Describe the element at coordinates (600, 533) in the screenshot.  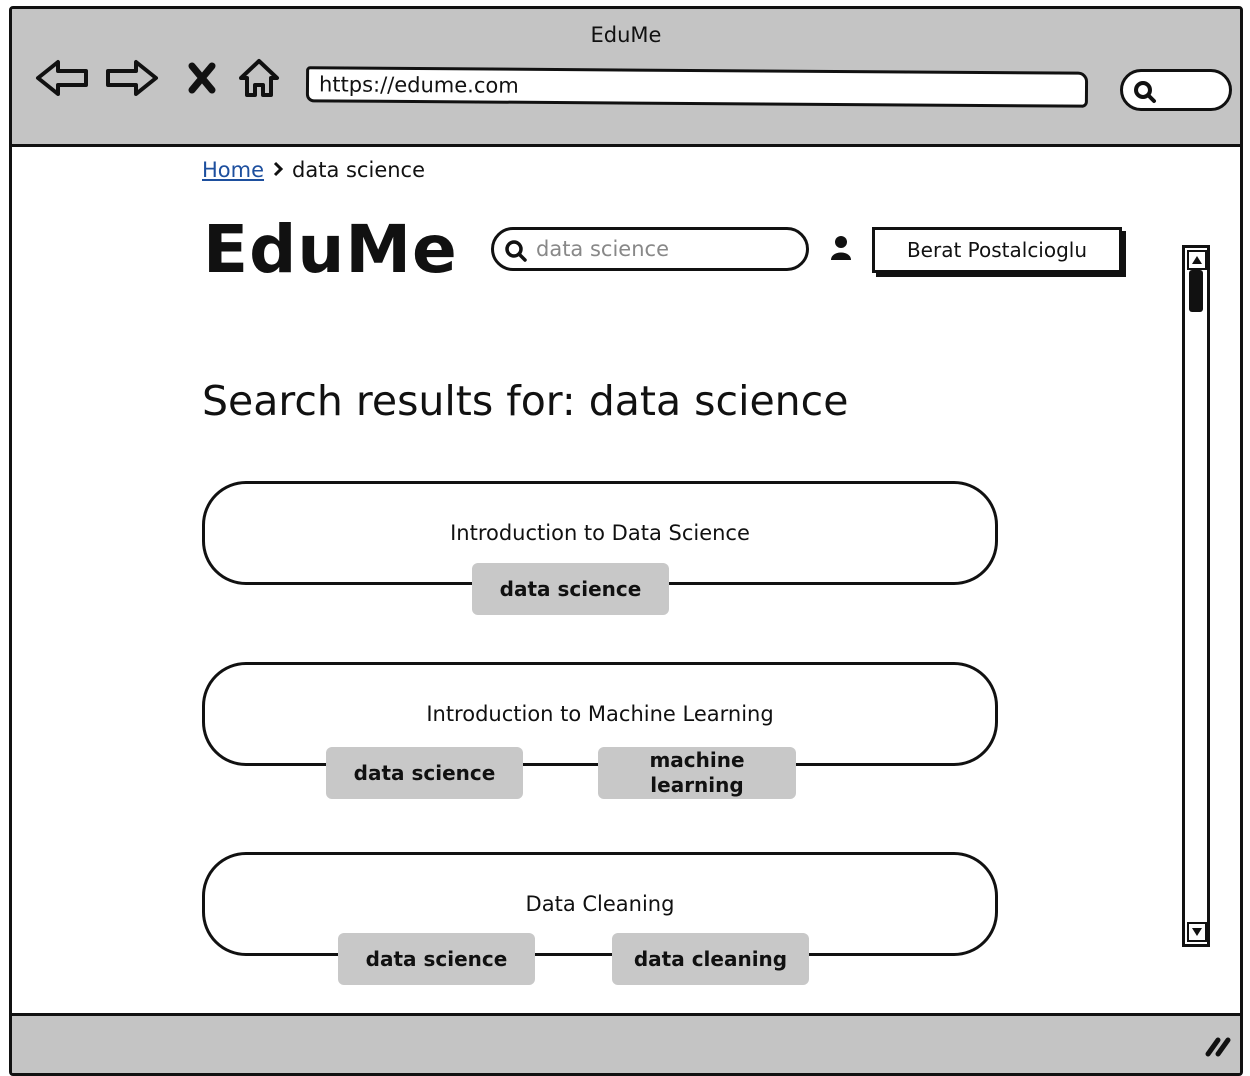
I see `result-title: Introduction to Data Science` at that location.